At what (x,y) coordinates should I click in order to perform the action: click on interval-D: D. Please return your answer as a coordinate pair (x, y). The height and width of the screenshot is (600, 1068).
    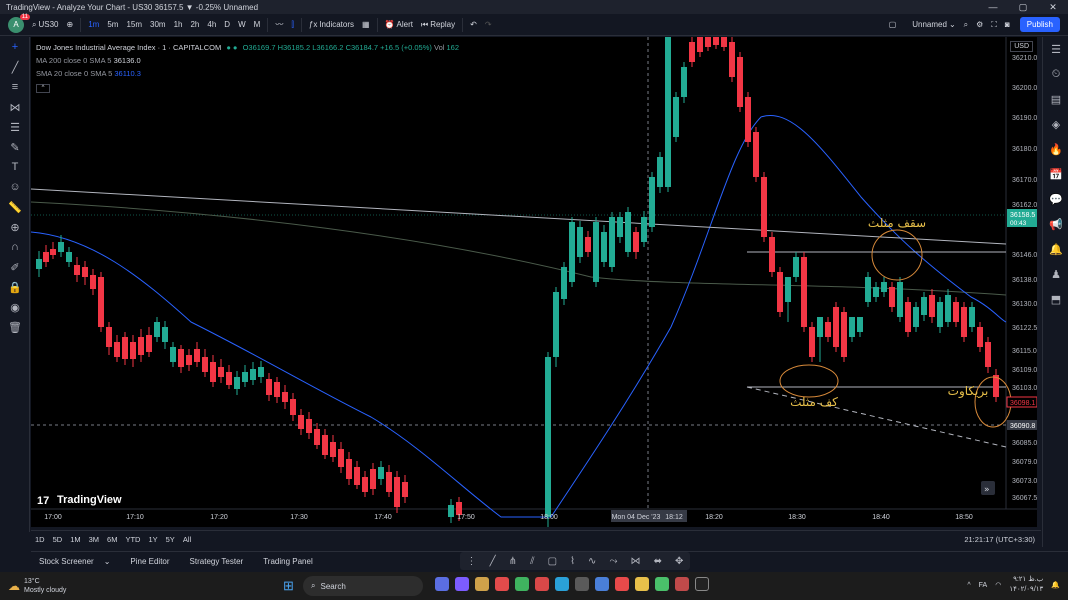
    Looking at the image, I should click on (227, 24).